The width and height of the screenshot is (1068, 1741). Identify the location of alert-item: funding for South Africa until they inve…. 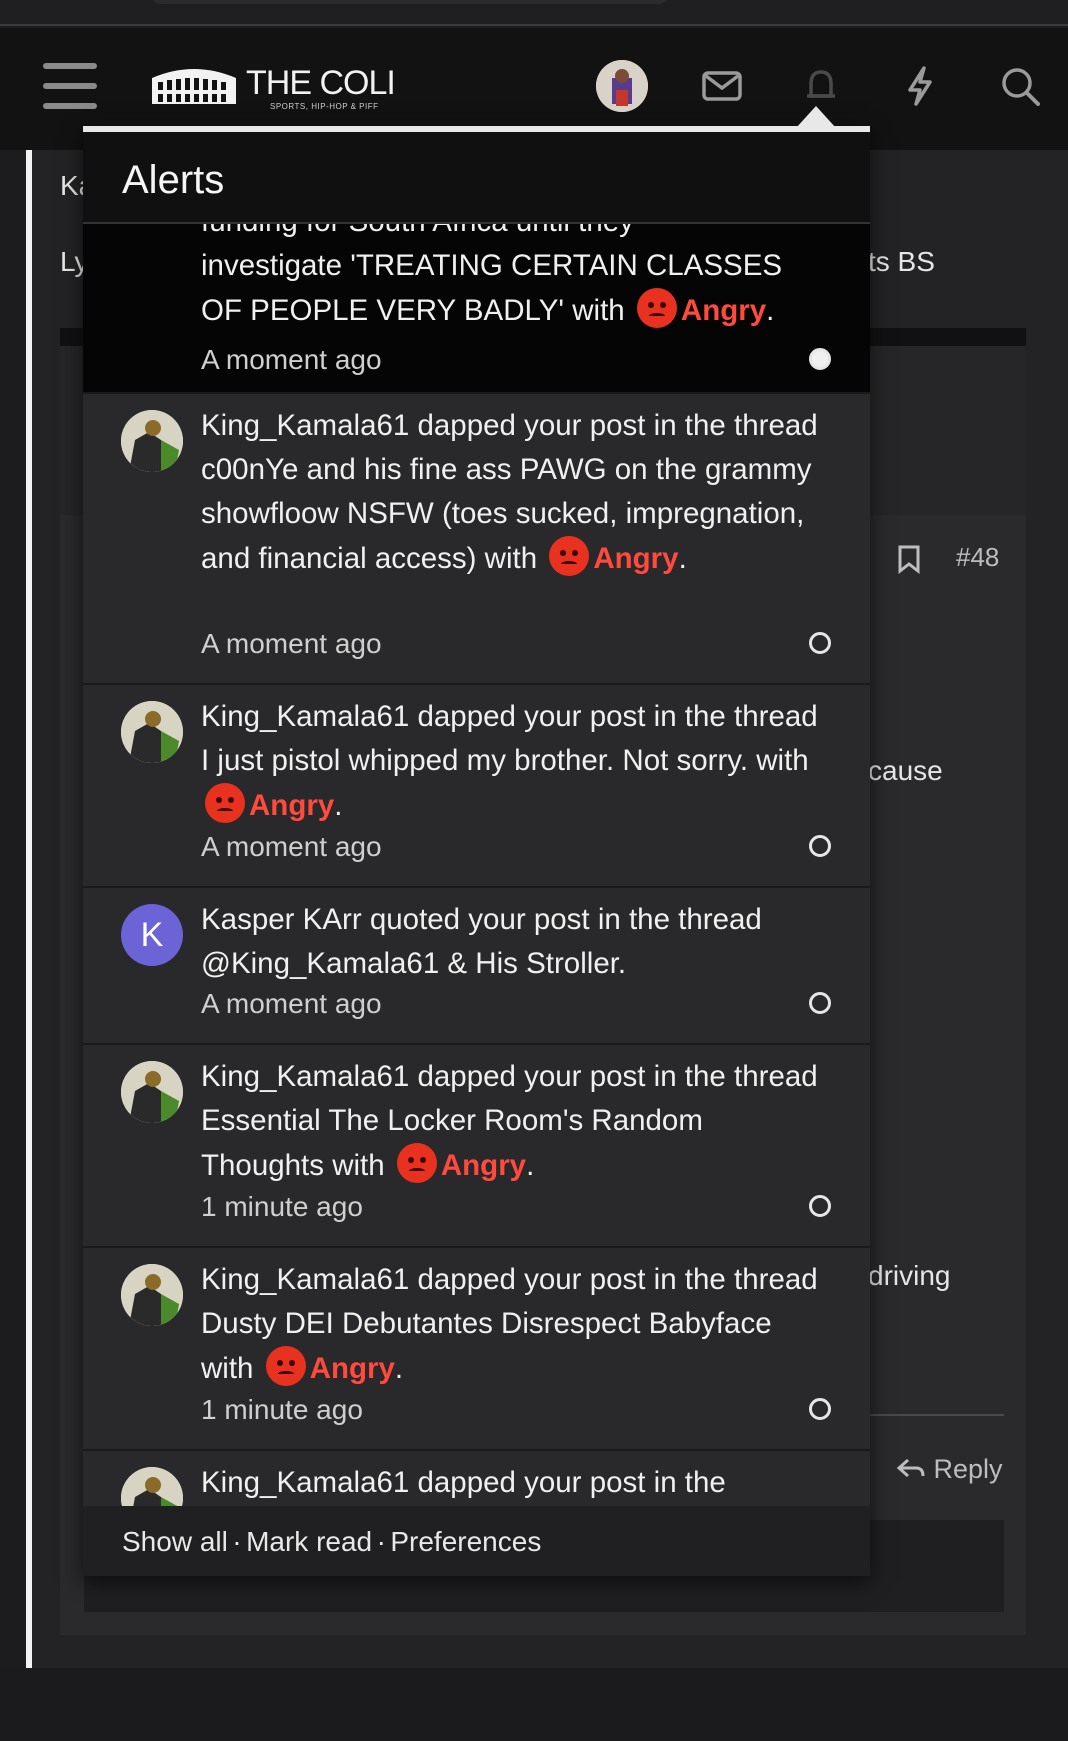
(476, 299).